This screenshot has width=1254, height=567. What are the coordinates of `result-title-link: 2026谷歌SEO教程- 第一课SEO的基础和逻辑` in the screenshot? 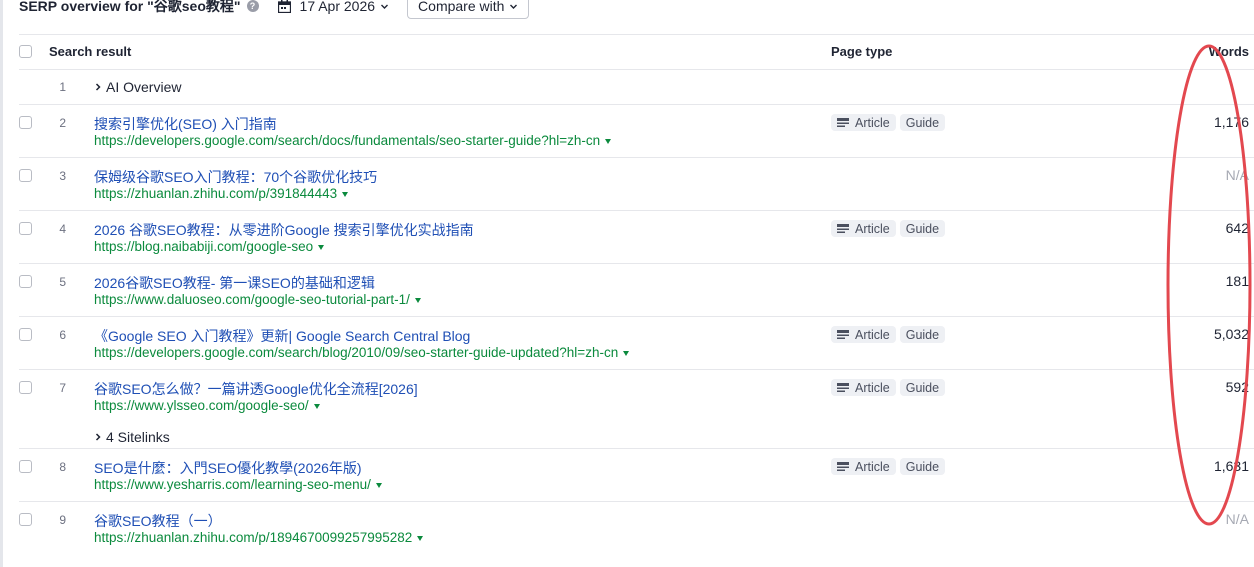 It's located at (234, 283).